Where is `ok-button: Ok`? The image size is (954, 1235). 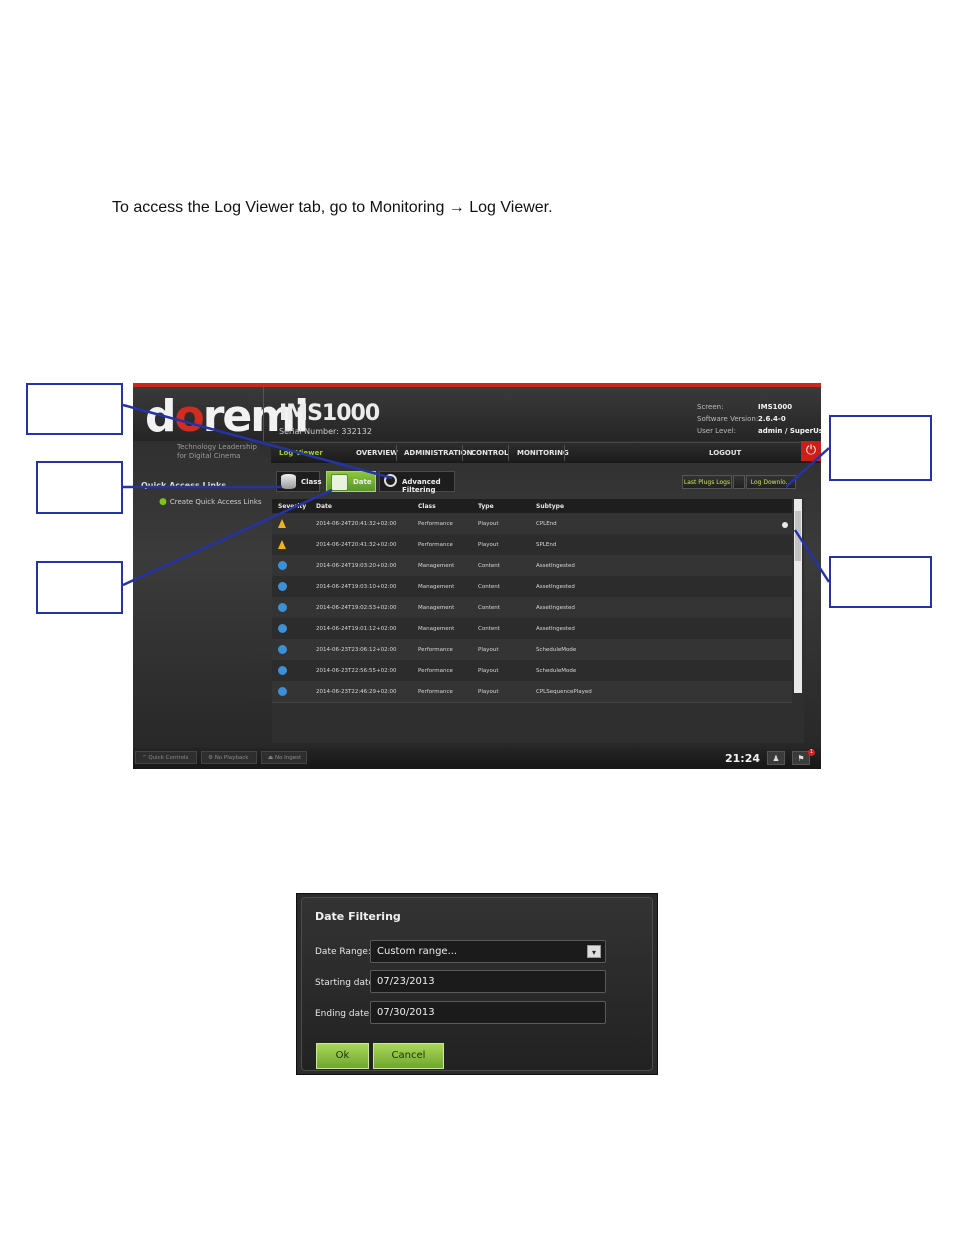
ok-button: Ok is located at coordinates (342, 1056).